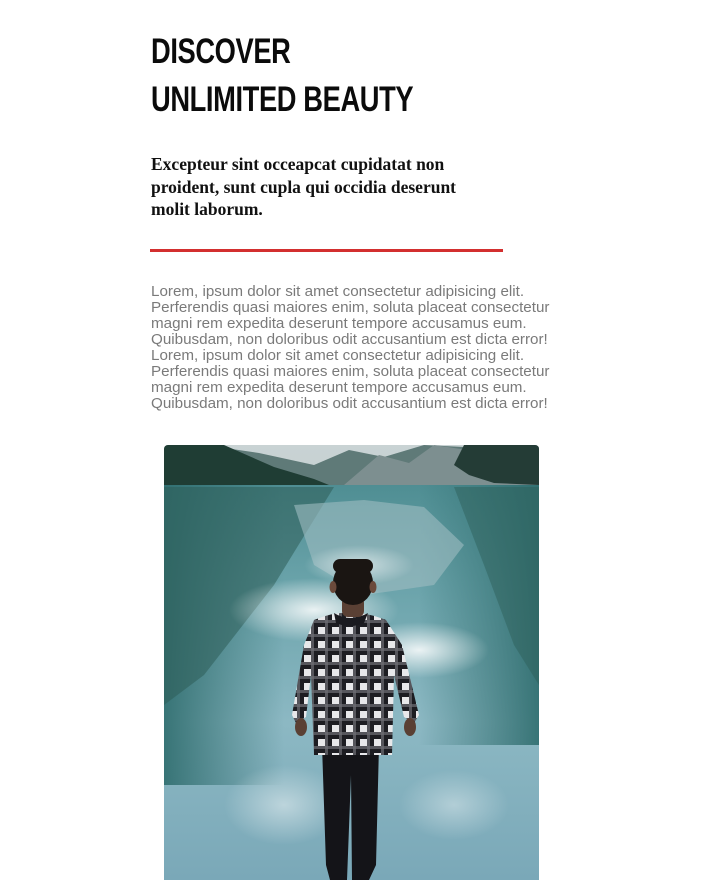 This screenshot has height=880, width=711. I want to click on accent-divider, so click(326, 250).